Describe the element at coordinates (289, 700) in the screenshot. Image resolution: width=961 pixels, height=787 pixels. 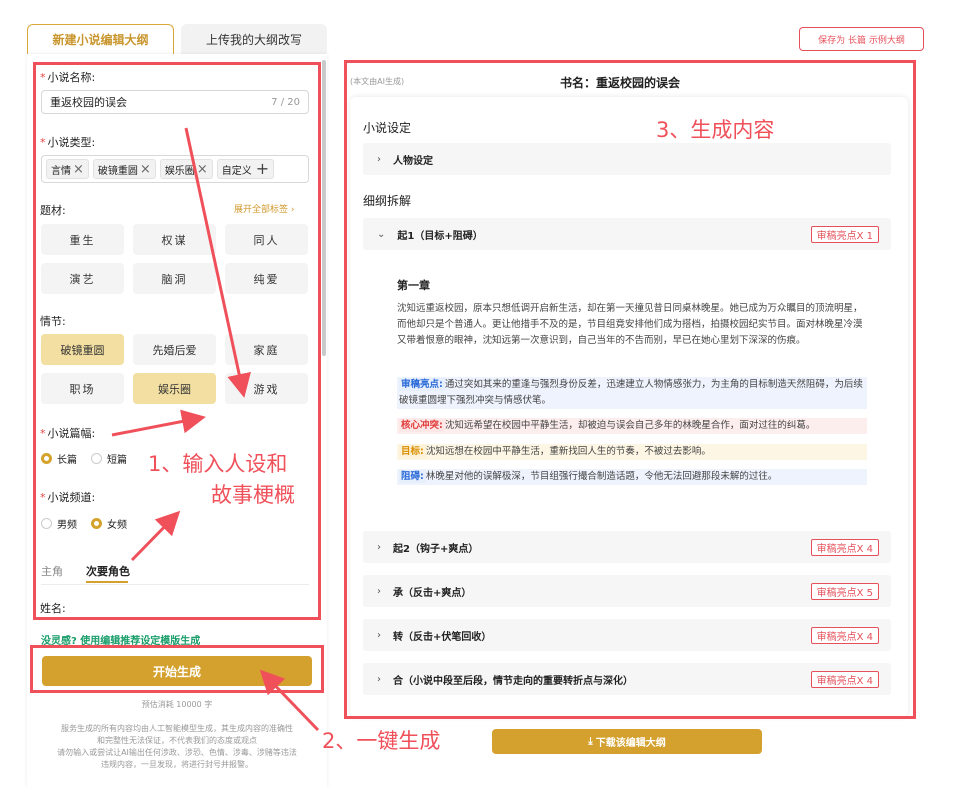
I see `arrow-to-generate` at that location.